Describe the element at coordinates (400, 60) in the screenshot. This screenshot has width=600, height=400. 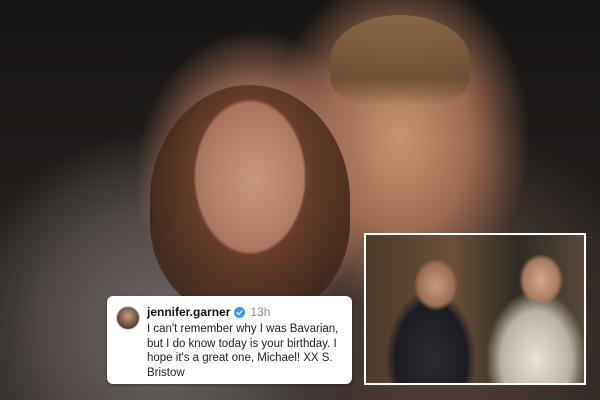
I see `main-photo-detail` at that location.